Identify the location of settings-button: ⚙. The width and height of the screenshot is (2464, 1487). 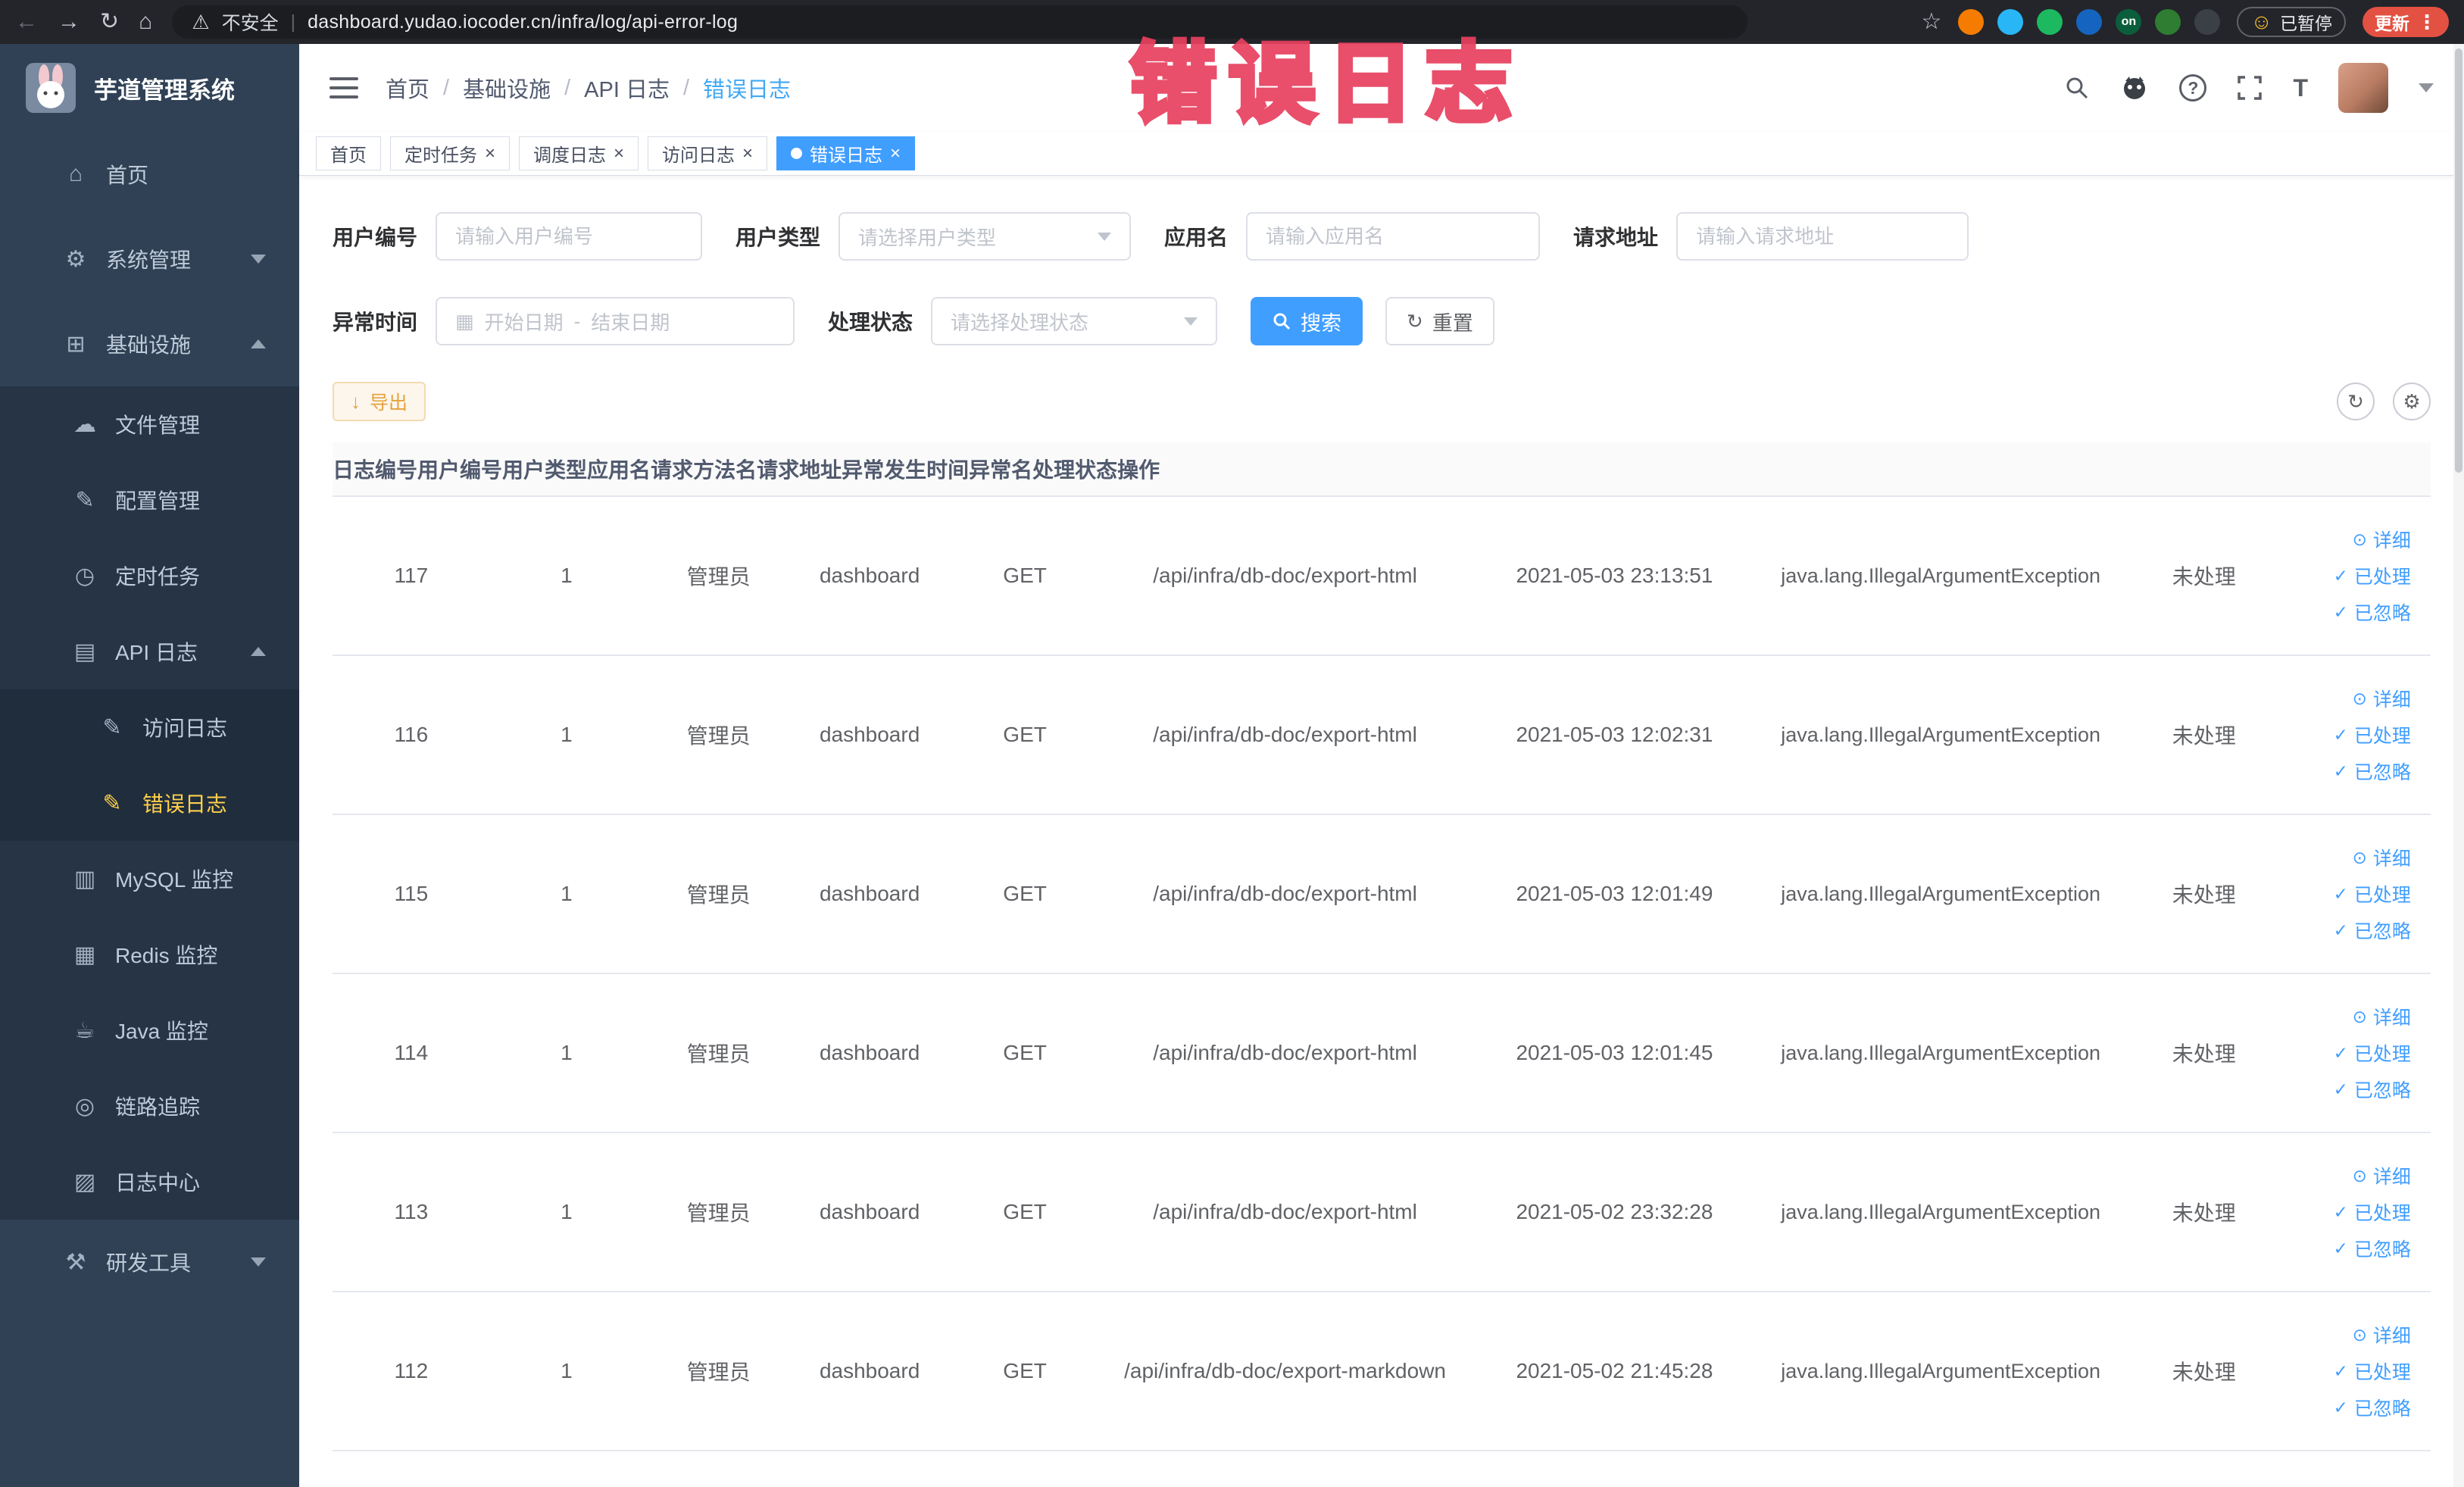
(2412, 401).